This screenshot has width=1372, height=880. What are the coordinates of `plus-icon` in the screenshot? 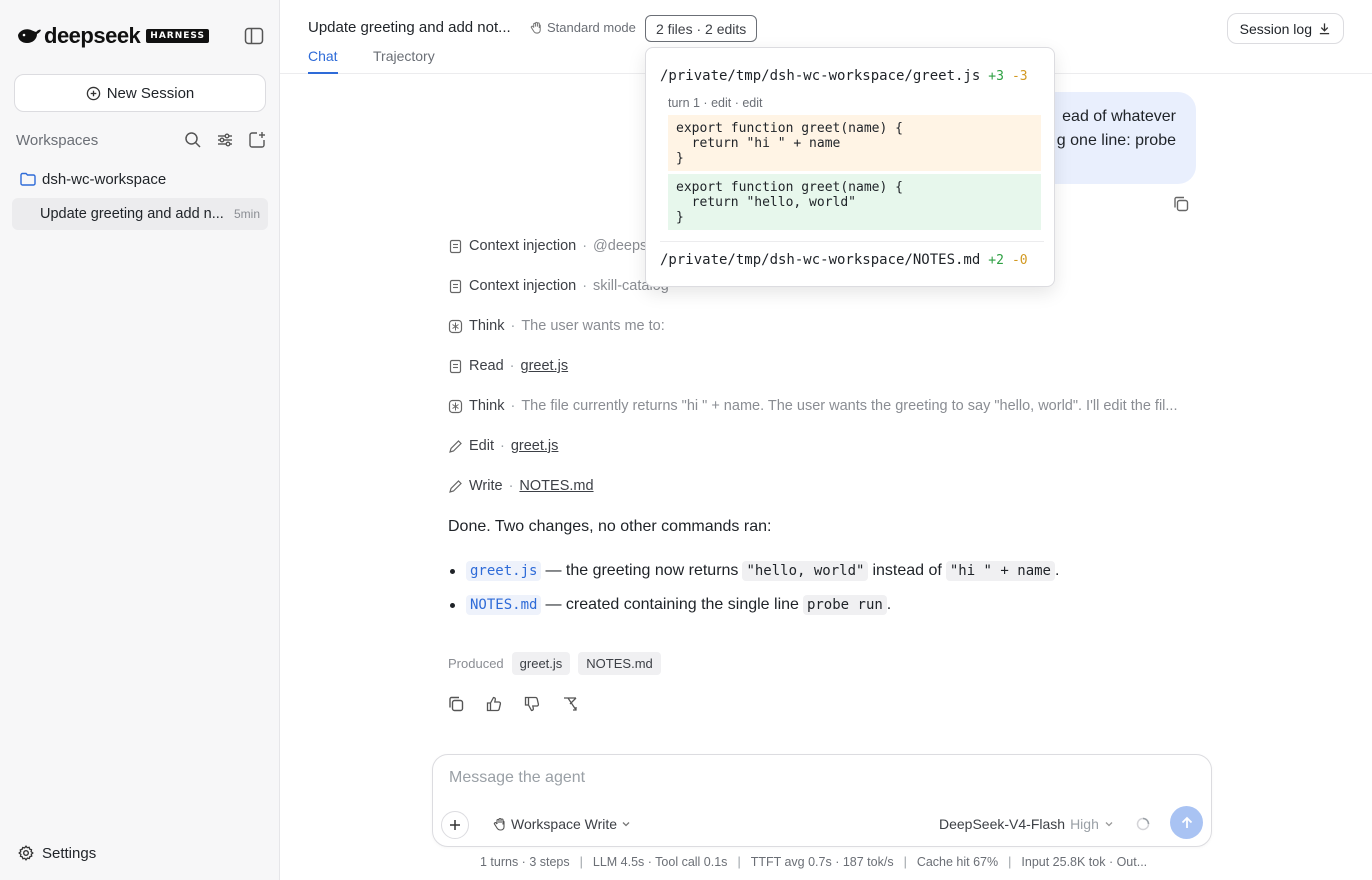 It's located at (455, 825).